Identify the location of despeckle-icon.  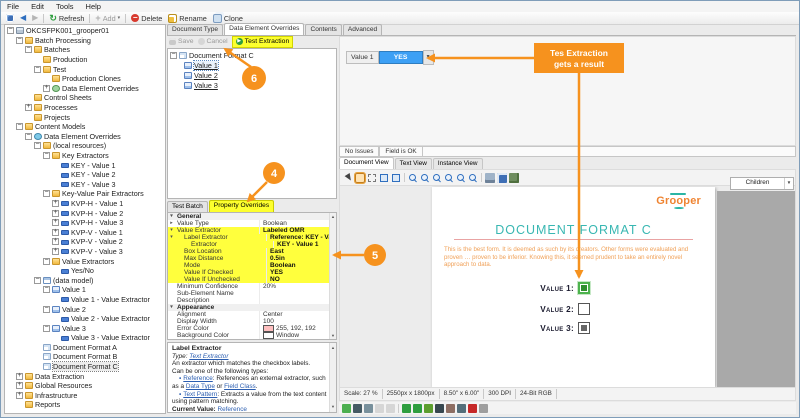
(439, 408).